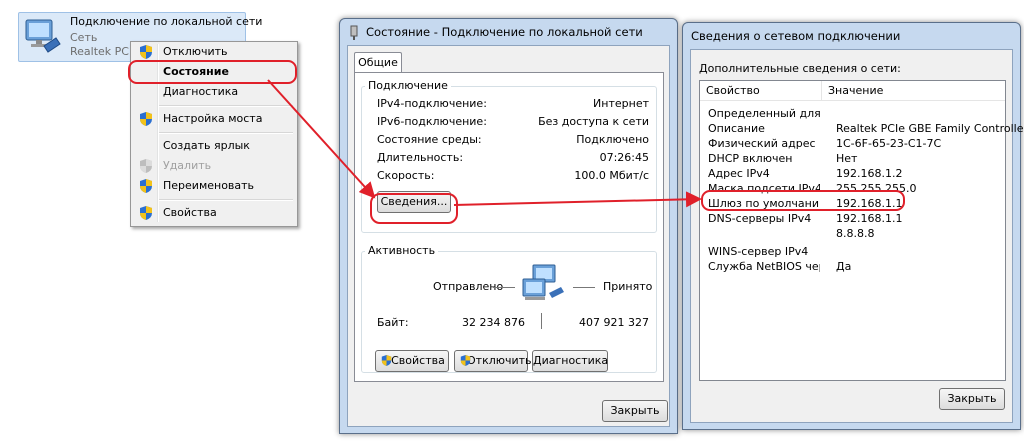 The width and height of the screenshot is (1024, 441). I want to click on received-line, so click(584, 287).